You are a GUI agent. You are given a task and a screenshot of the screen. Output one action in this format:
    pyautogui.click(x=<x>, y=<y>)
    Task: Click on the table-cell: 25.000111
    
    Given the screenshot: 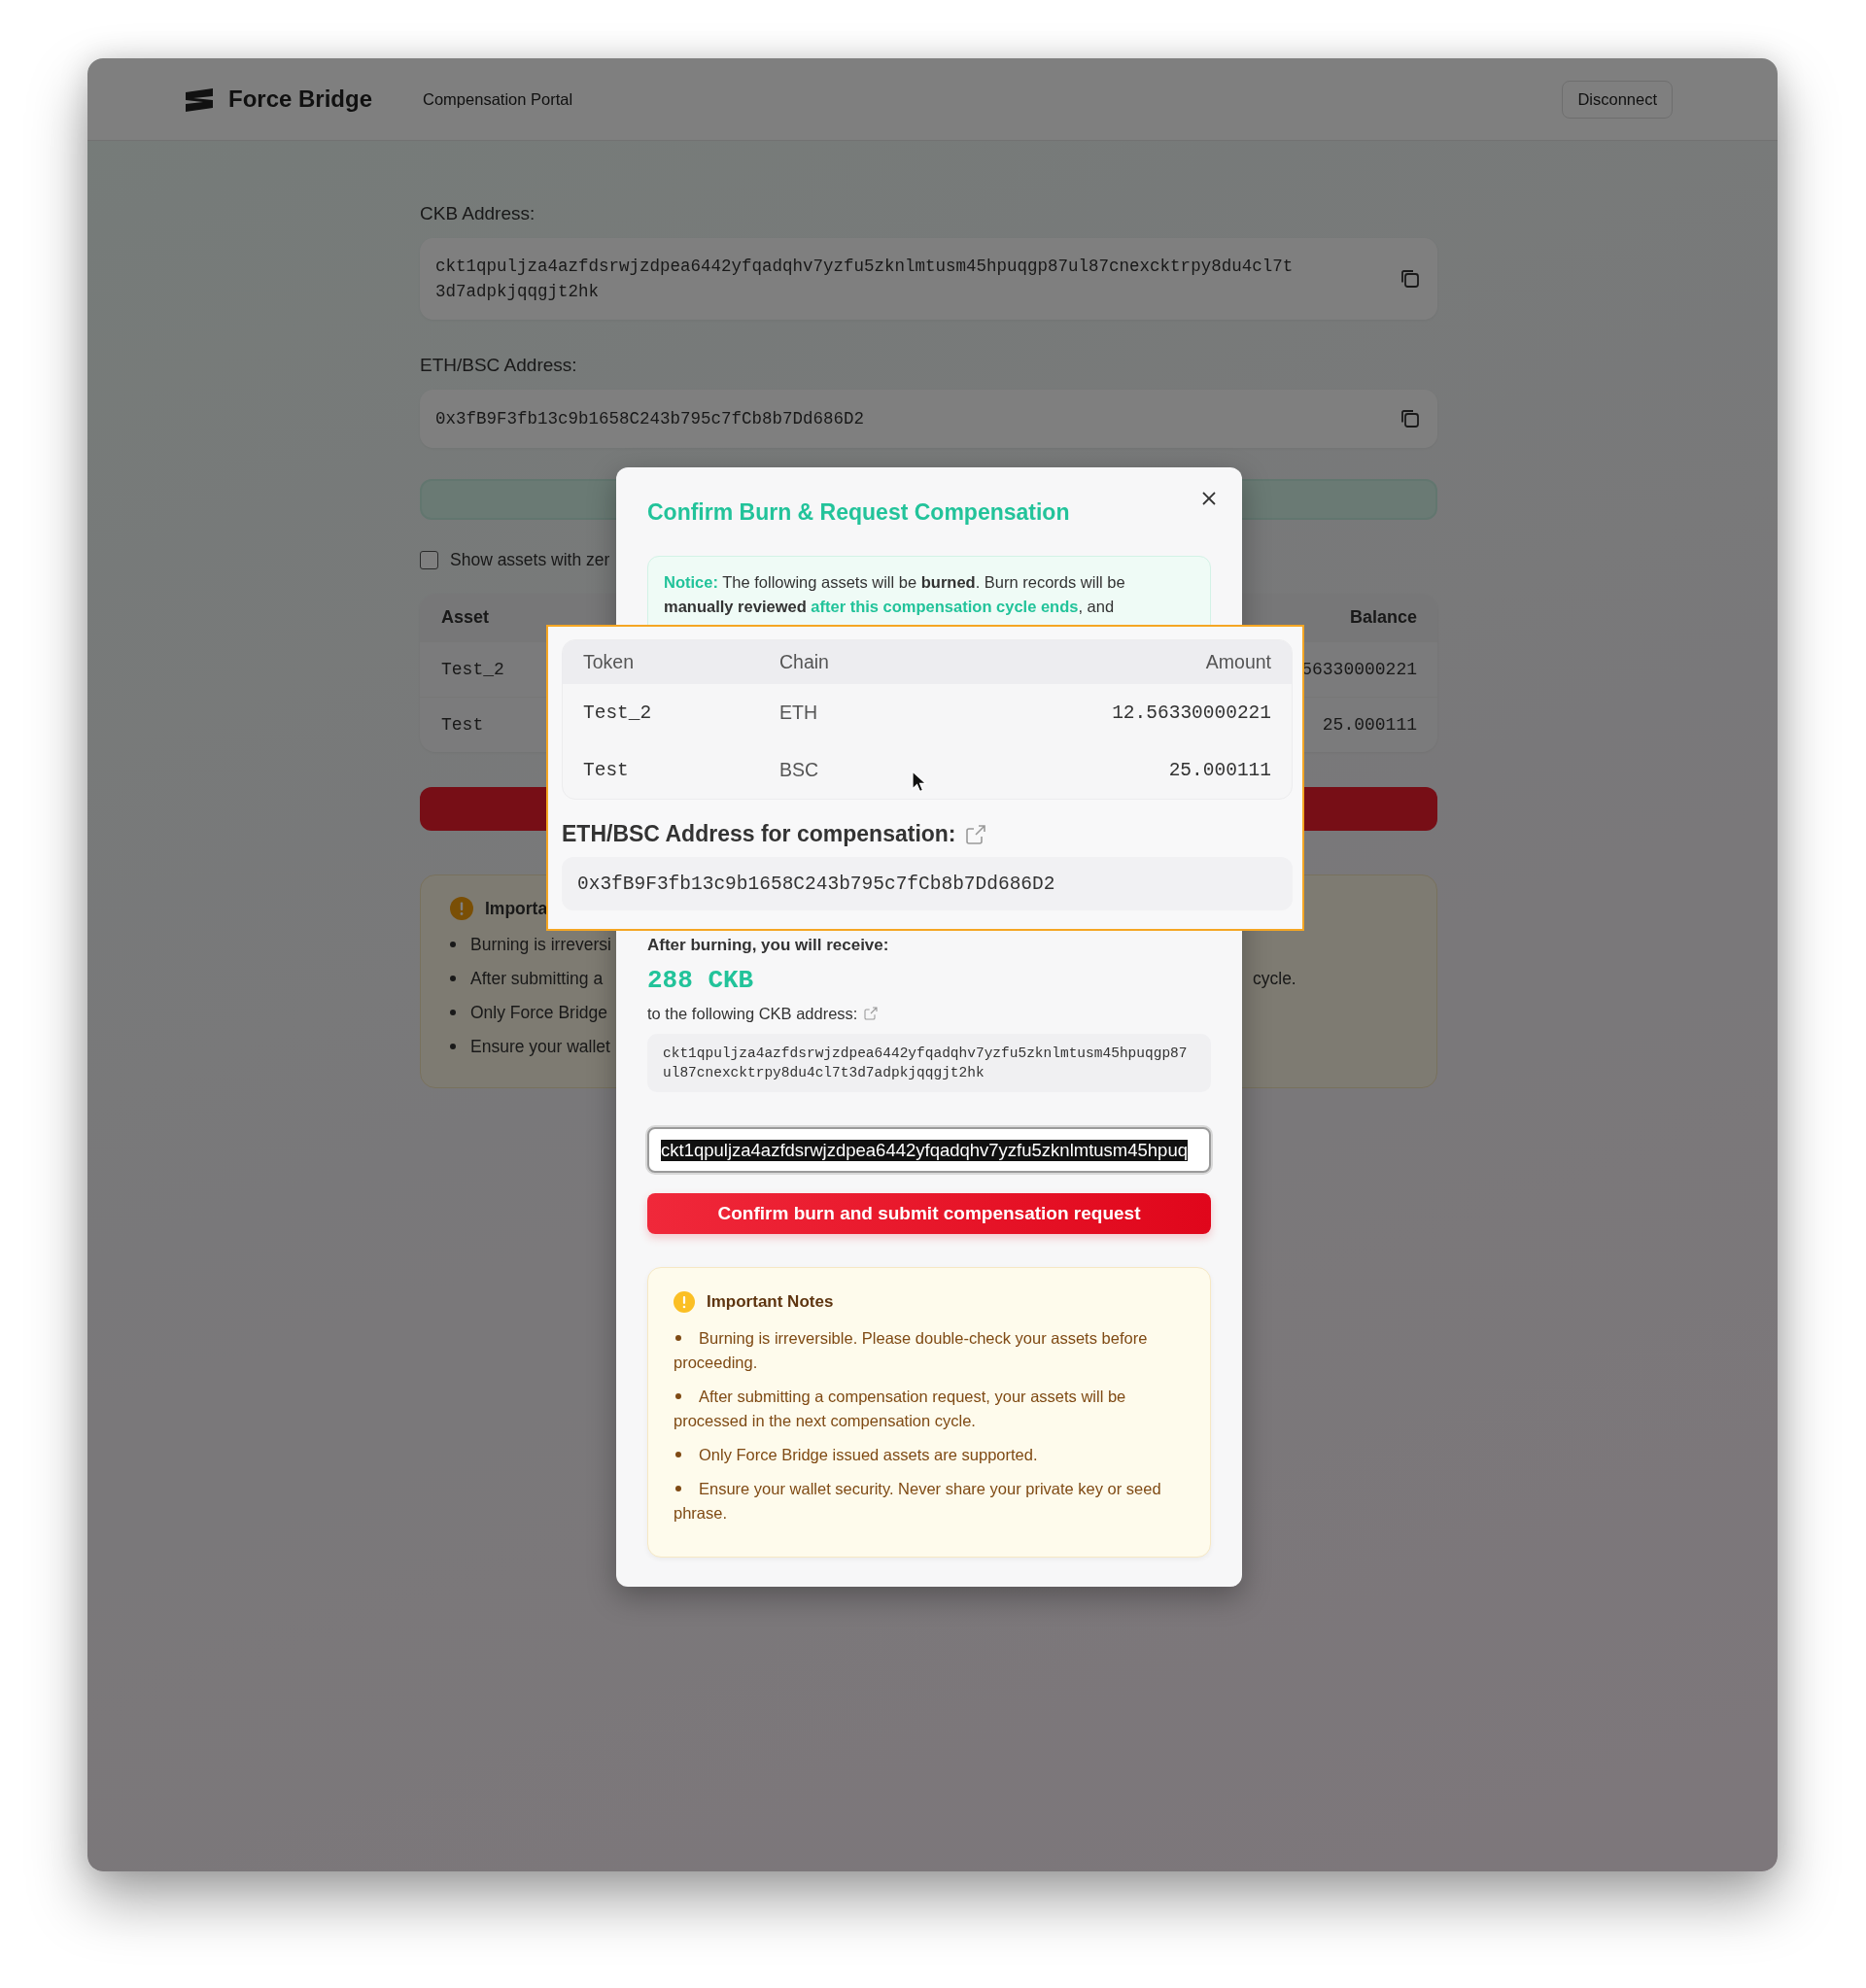 What is the action you would take?
    pyautogui.click(x=1369, y=725)
    